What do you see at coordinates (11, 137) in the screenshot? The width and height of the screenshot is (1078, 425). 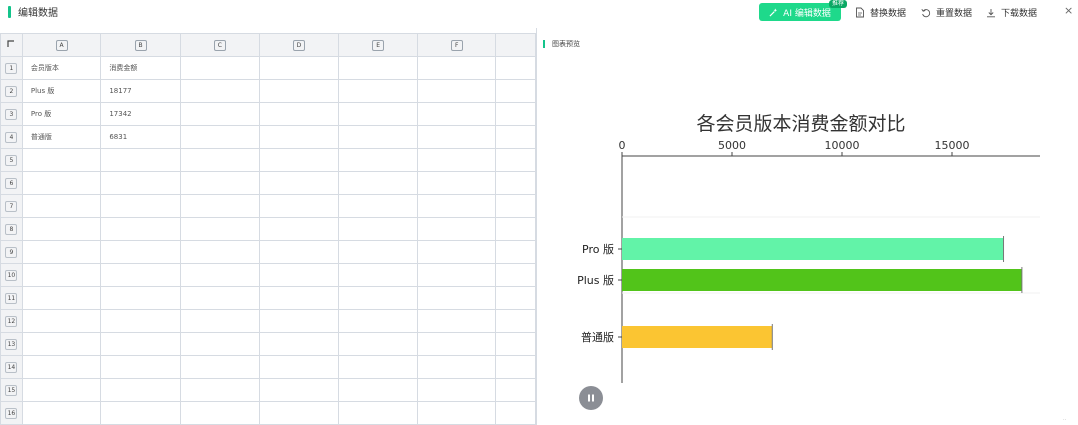 I see `row-header: 4` at bounding box center [11, 137].